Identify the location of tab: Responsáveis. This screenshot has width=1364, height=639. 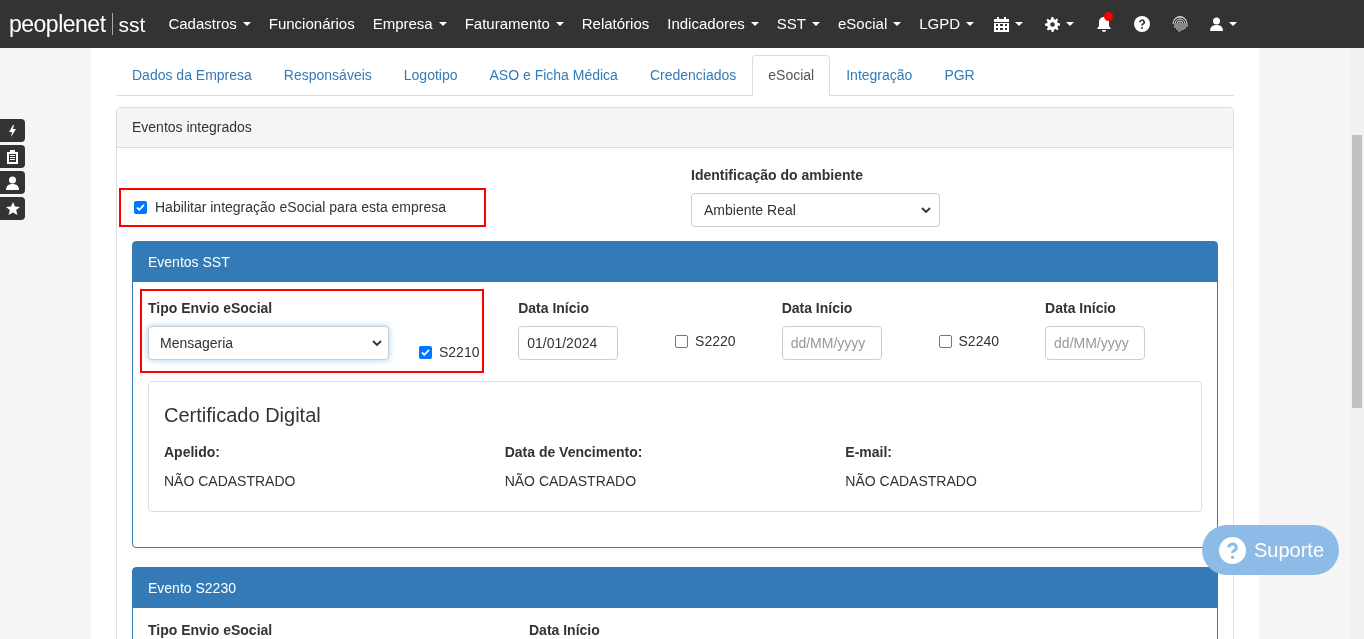
(327, 75).